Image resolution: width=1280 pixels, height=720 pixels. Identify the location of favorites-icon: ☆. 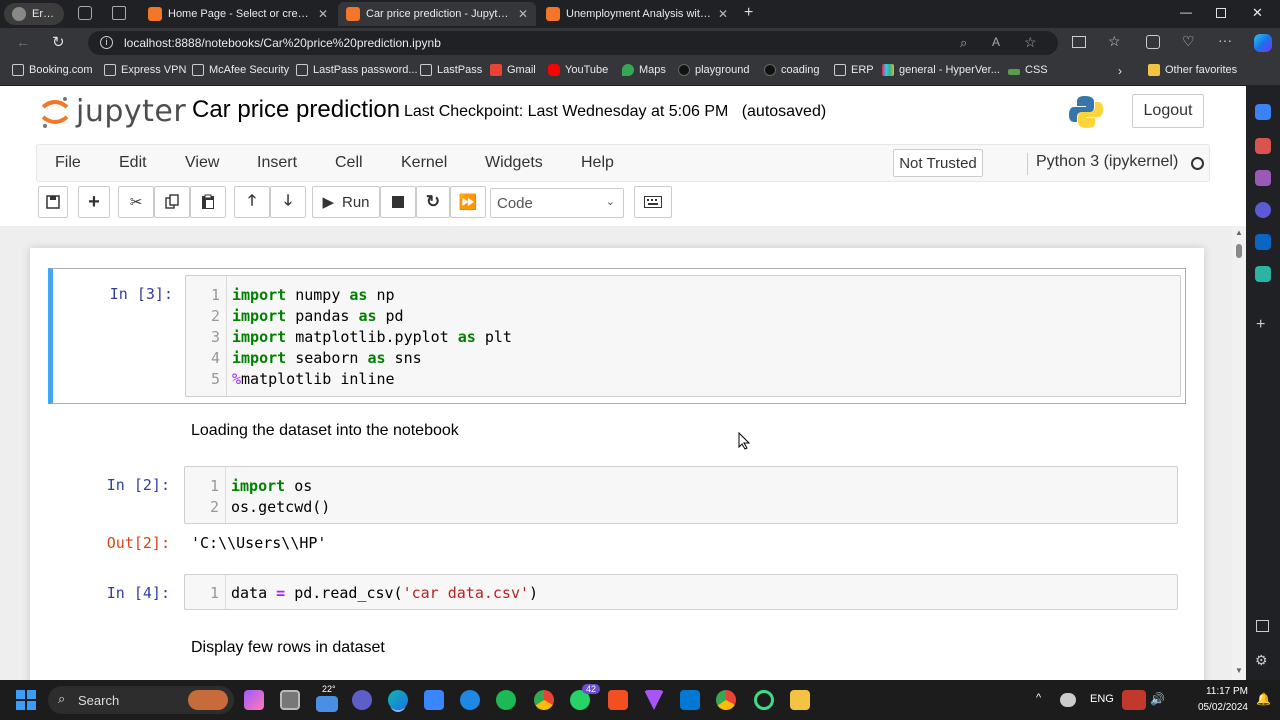
(1114, 41).